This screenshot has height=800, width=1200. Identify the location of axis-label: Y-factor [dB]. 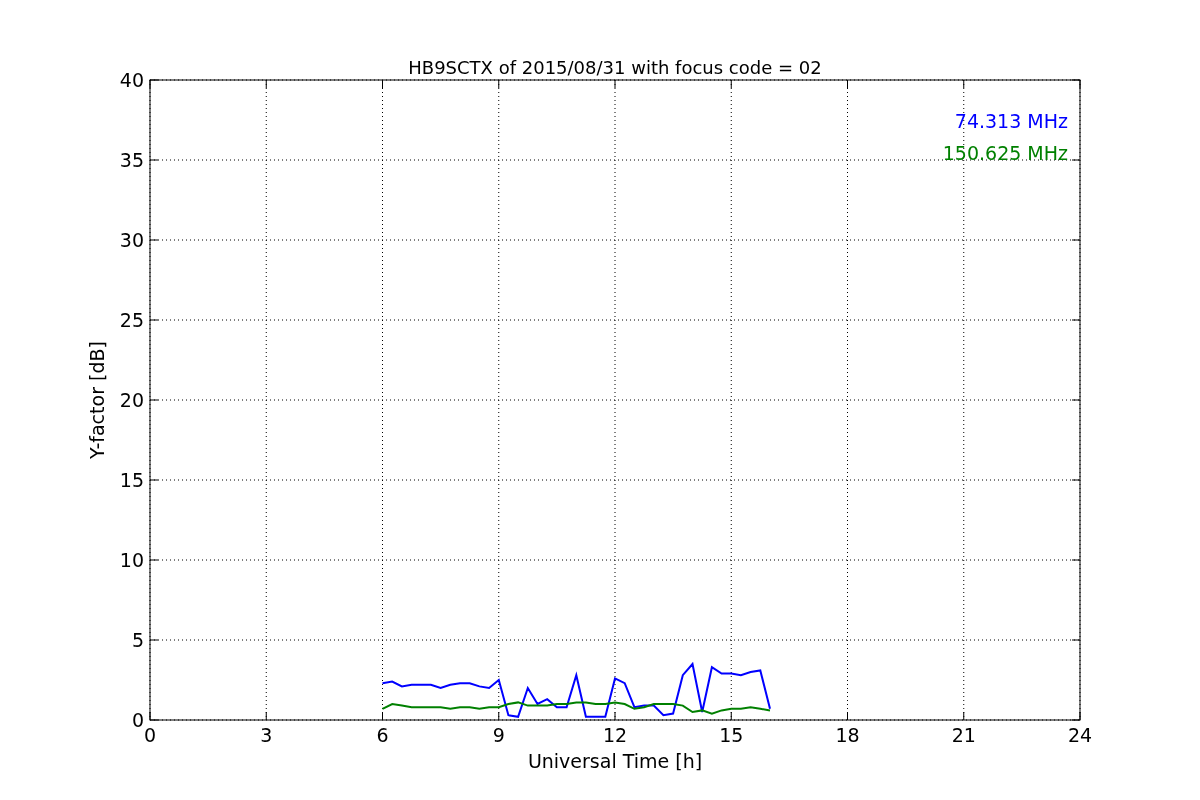
(97, 400).